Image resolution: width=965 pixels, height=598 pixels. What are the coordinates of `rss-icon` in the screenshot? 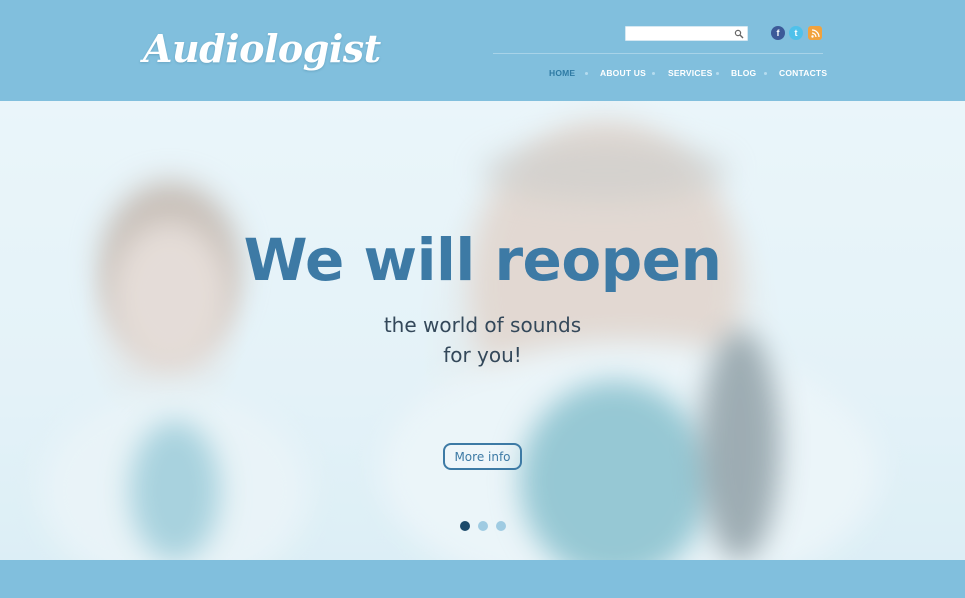 It's located at (815, 33).